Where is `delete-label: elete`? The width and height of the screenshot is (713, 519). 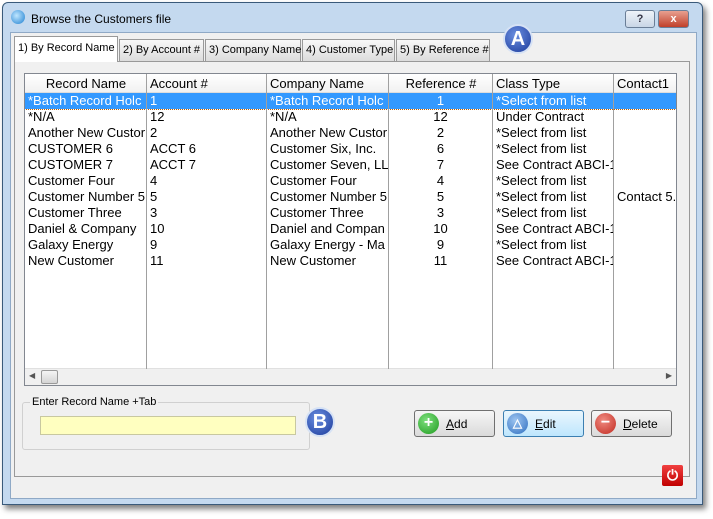 delete-label: elete is located at coordinates (644, 424).